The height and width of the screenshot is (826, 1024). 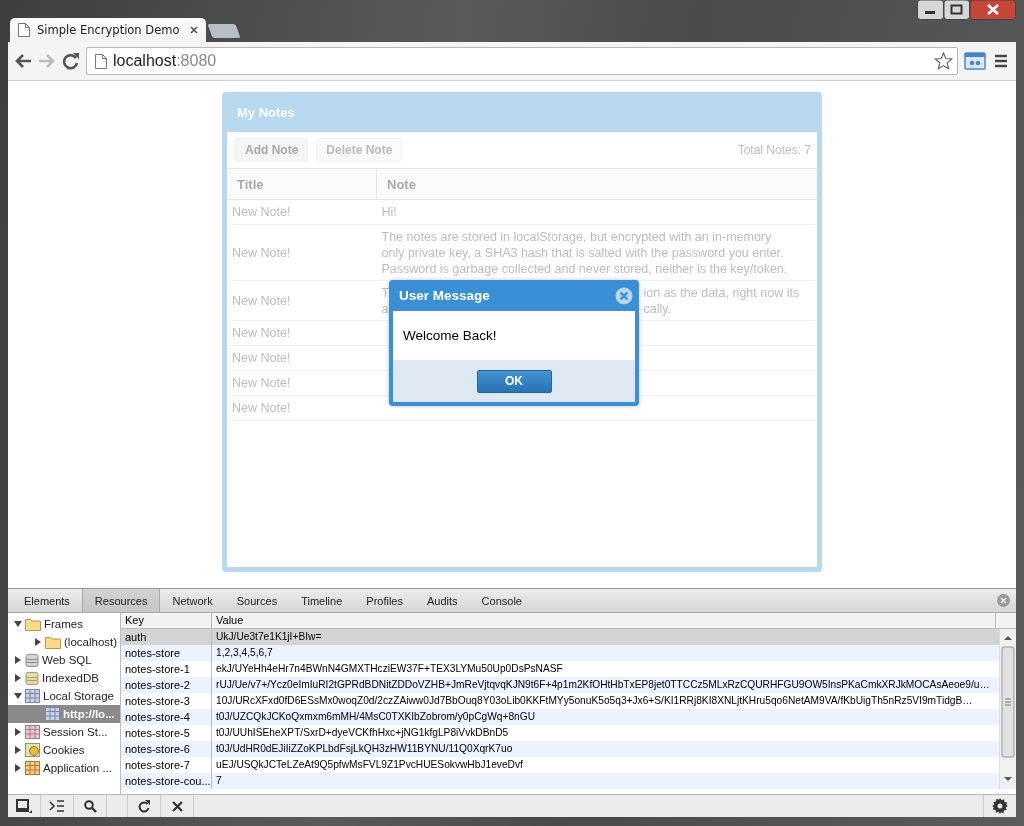 What do you see at coordinates (302, 184) in the screenshot?
I see `column-header: Title` at bounding box center [302, 184].